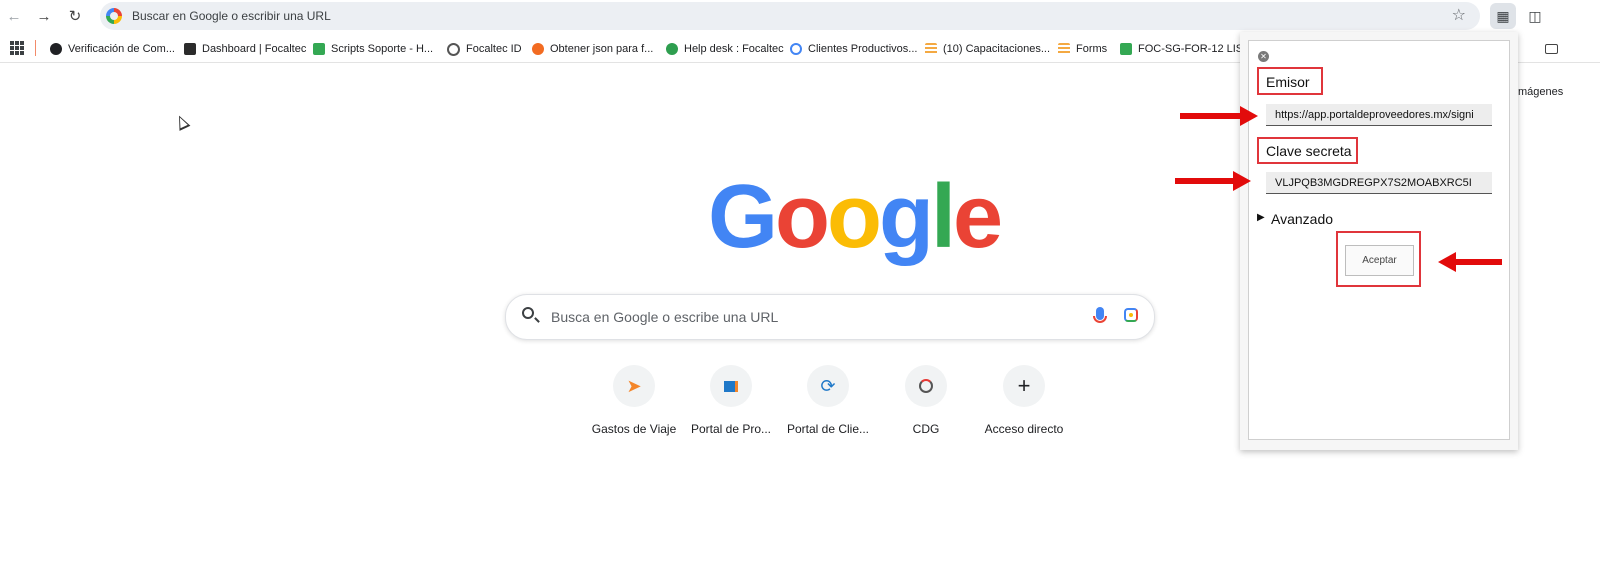 The height and width of the screenshot is (586, 1600). What do you see at coordinates (1092, 49) in the screenshot?
I see `bookmark-label: Forms` at bounding box center [1092, 49].